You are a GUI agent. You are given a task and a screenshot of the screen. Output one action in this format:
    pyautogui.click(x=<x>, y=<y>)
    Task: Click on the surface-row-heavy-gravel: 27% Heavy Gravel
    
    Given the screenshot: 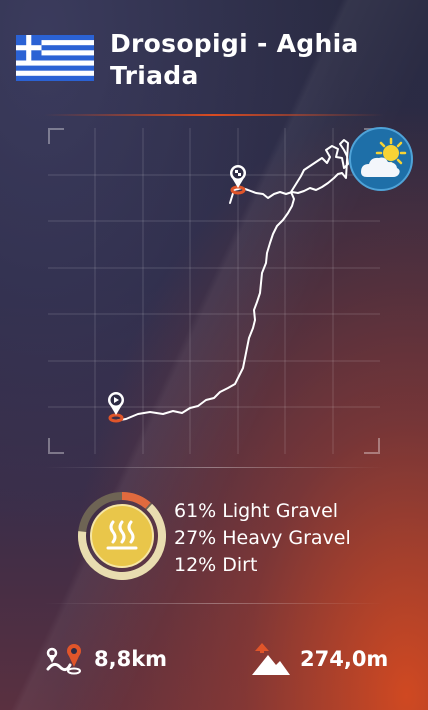 What is the action you would take?
    pyautogui.click(x=262, y=538)
    